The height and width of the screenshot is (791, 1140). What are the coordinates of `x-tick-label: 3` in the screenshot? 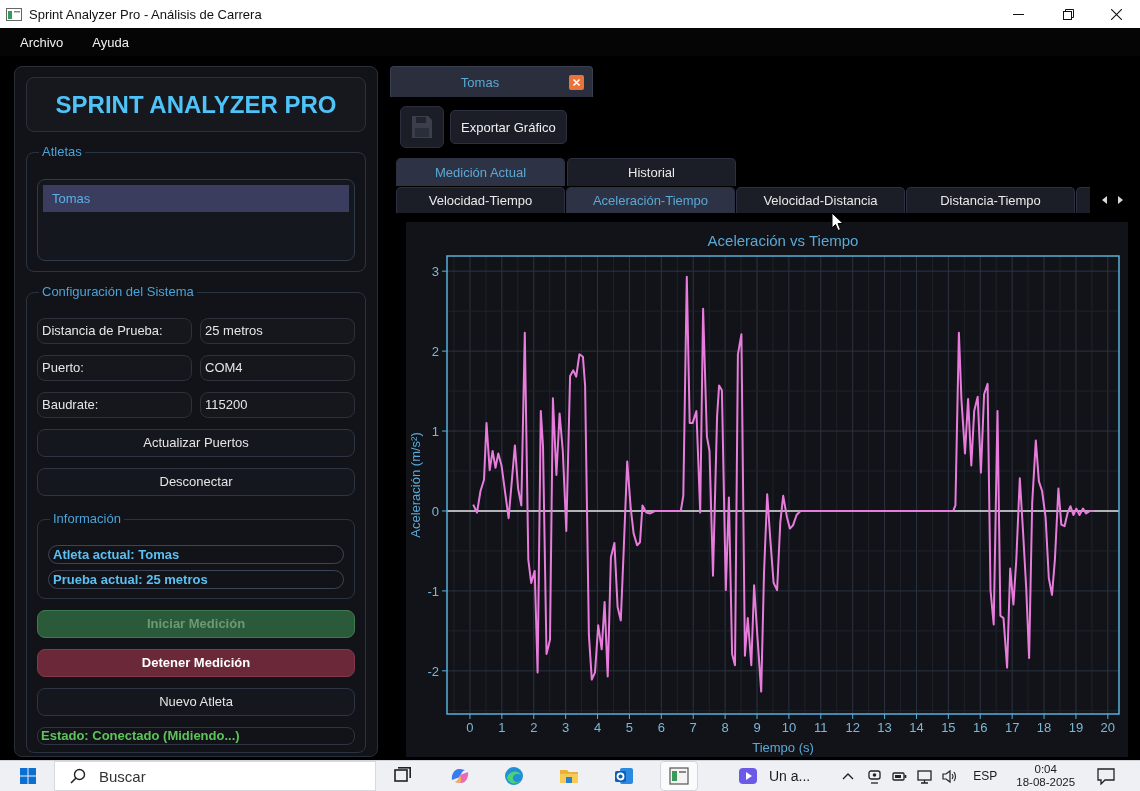 It's located at (566, 727).